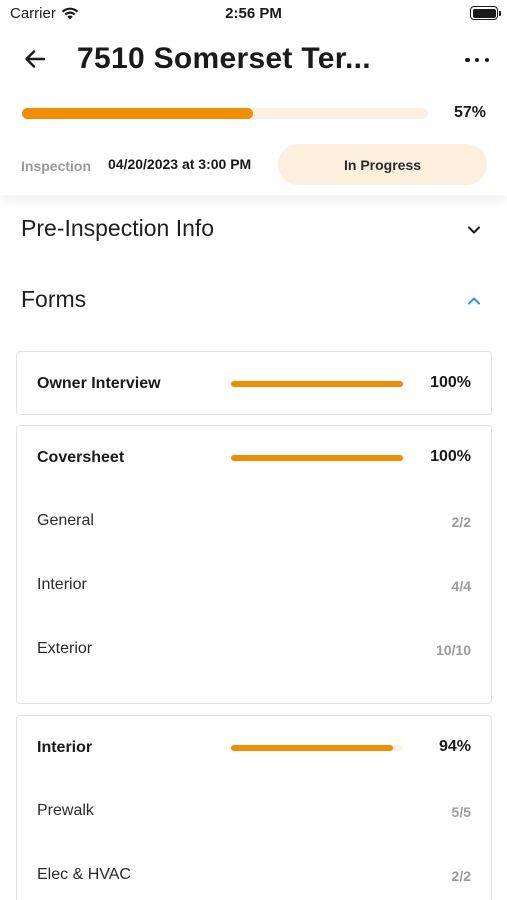 The height and width of the screenshot is (900, 507). Describe the element at coordinates (65, 747) in the screenshot. I see `form-title: Interior` at that location.